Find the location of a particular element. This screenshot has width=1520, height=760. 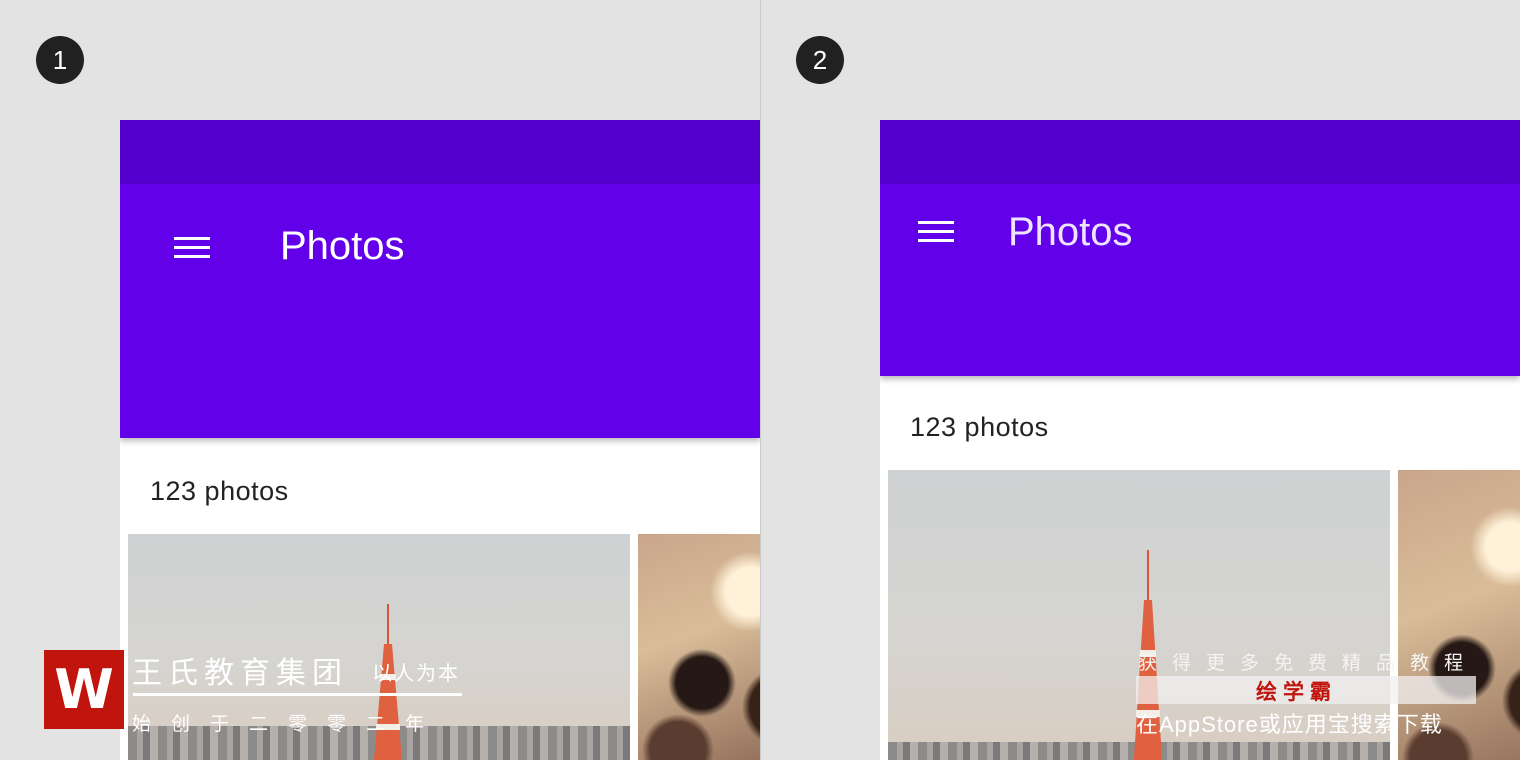

app-bar-collapsing: Photos is located at coordinates (1200, 280).